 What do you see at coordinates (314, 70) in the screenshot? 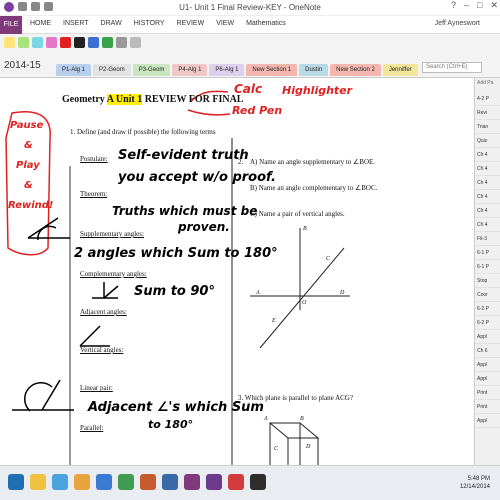
I see `section-tab: Dustin` at bounding box center [314, 70].